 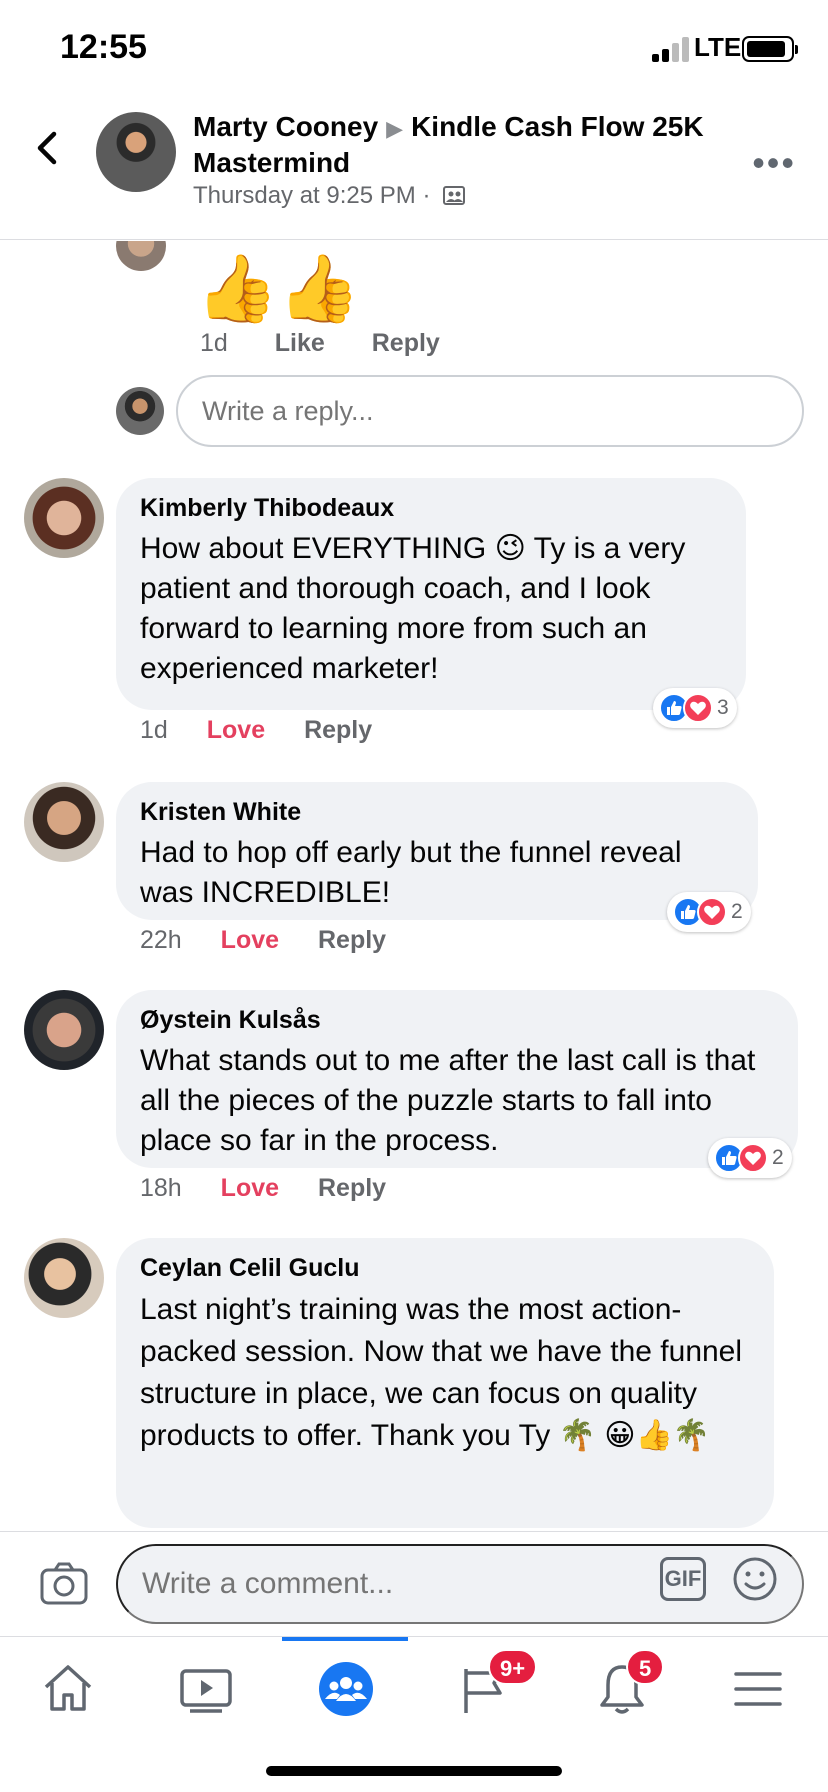 What do you see at coordinates (758, 1689) in the screenshot?
I see `menu-icon` at bounding box center [758, 1689].